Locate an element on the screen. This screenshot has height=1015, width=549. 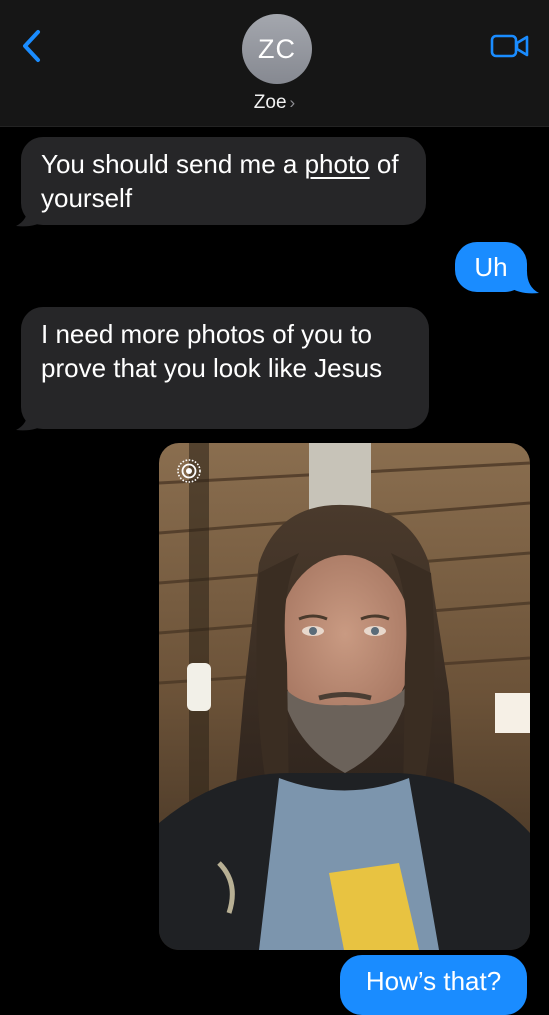
avatar: ZC is located at coordinates (277, 49).